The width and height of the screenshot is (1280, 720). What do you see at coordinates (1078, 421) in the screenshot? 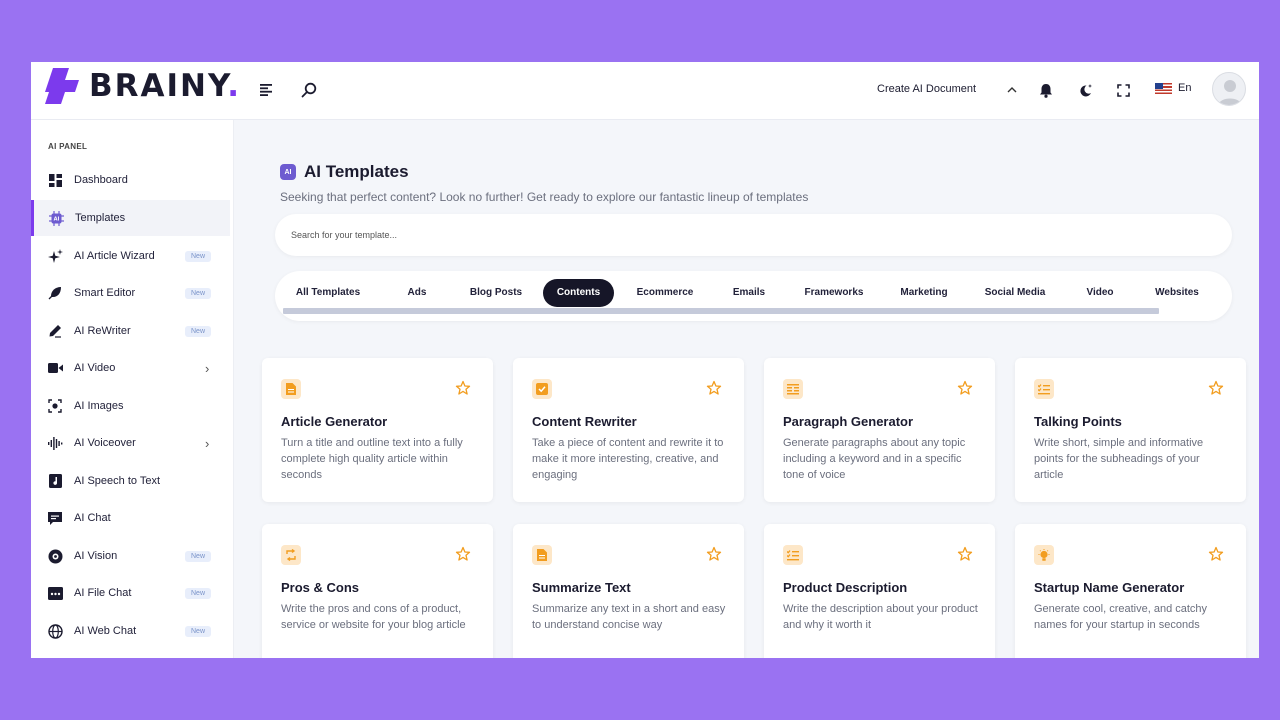
I see `card-title: Talking Points` at bounding box center [1078, 421].